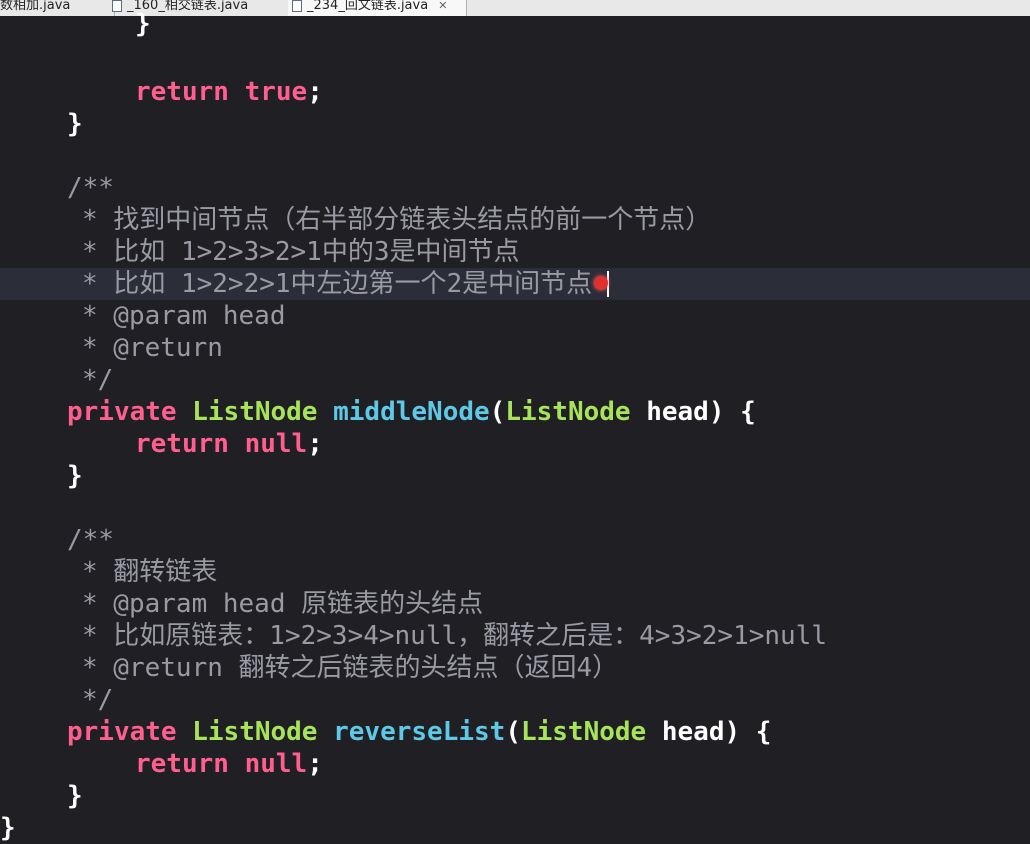 The height and width of the screenshot is (844, 1030). Describe the element at coordinates (150, 572) in the screenshot. I see `comment-line: * 翻转链表` at that location.